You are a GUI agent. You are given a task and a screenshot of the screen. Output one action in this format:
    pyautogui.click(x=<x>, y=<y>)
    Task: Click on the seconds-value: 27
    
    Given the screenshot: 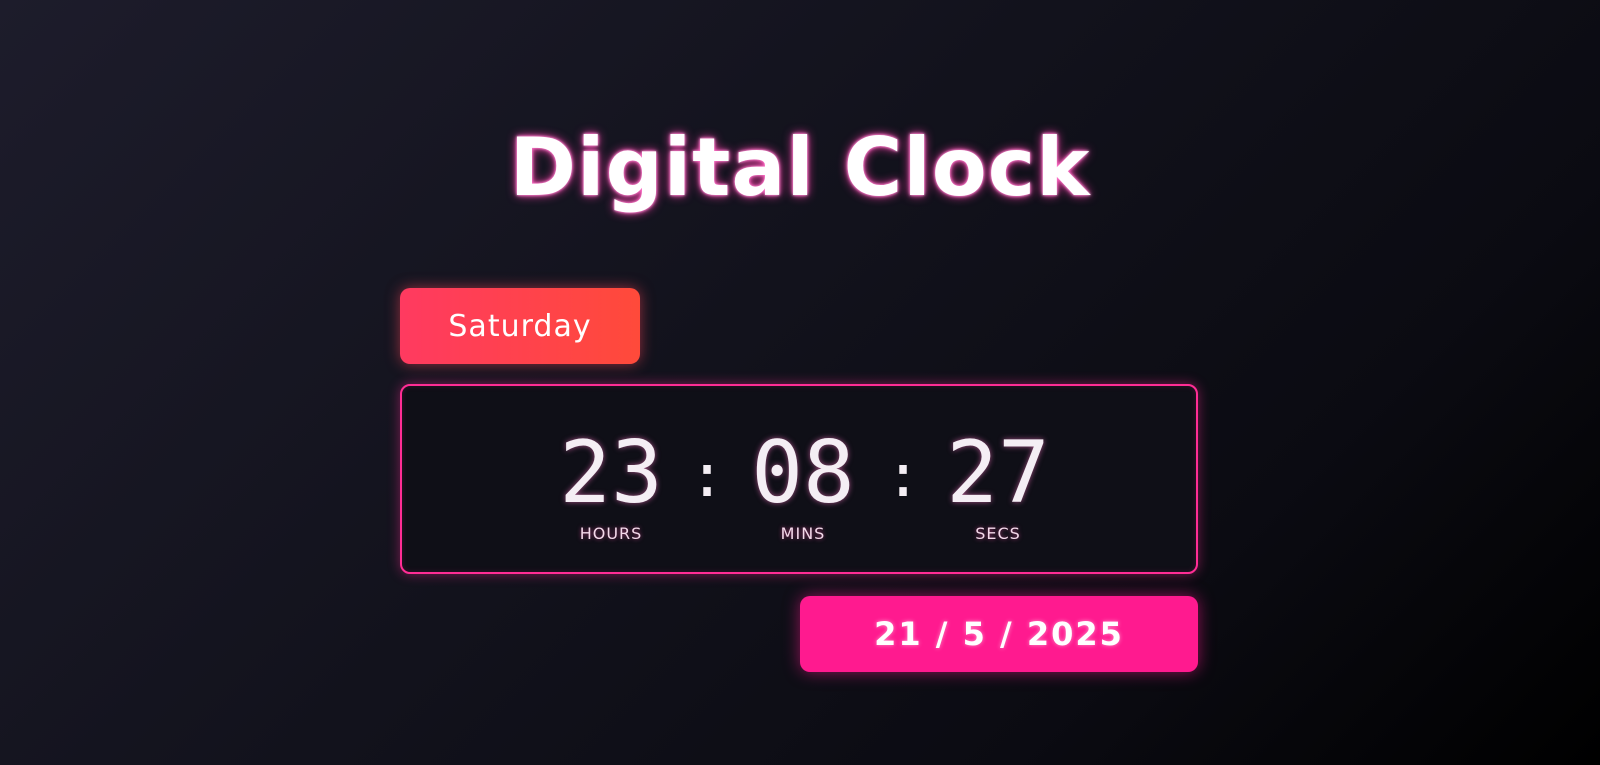 What is the action you would take?
    pyautogui.click(x=998, y=473)
    